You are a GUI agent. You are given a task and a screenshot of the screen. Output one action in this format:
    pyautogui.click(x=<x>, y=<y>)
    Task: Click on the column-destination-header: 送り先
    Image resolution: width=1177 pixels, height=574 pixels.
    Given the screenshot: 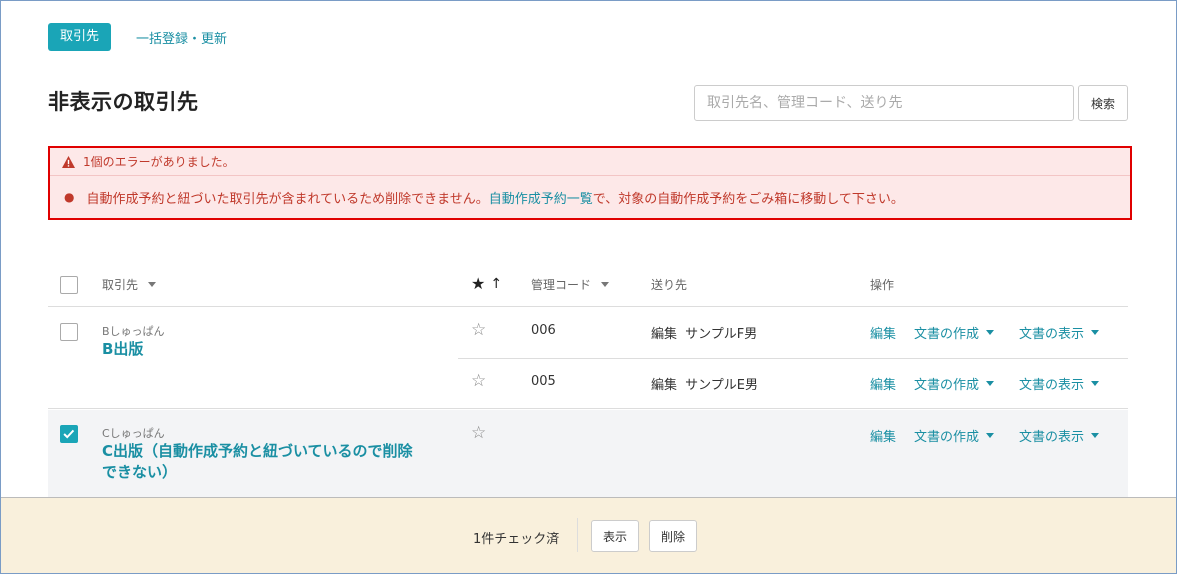 What is the action you would take?
    pyautogui.click(x=669, y=284)
    